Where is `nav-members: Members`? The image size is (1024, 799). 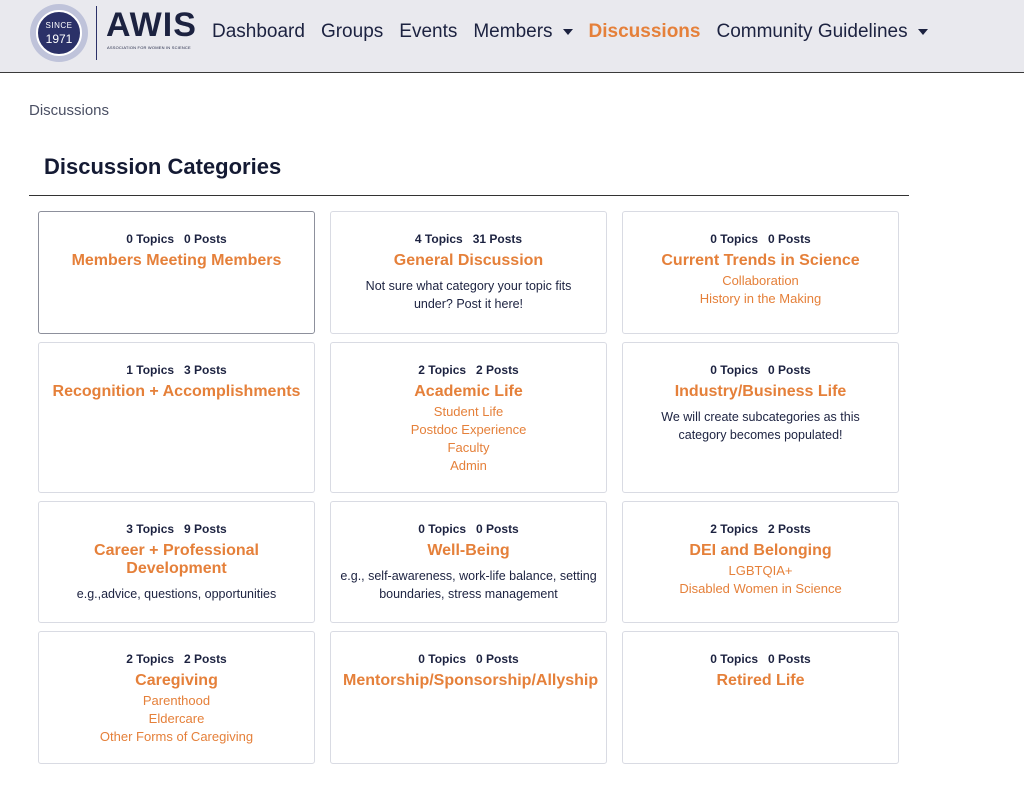
nav-members: Members is located at coordinates (523, 32).